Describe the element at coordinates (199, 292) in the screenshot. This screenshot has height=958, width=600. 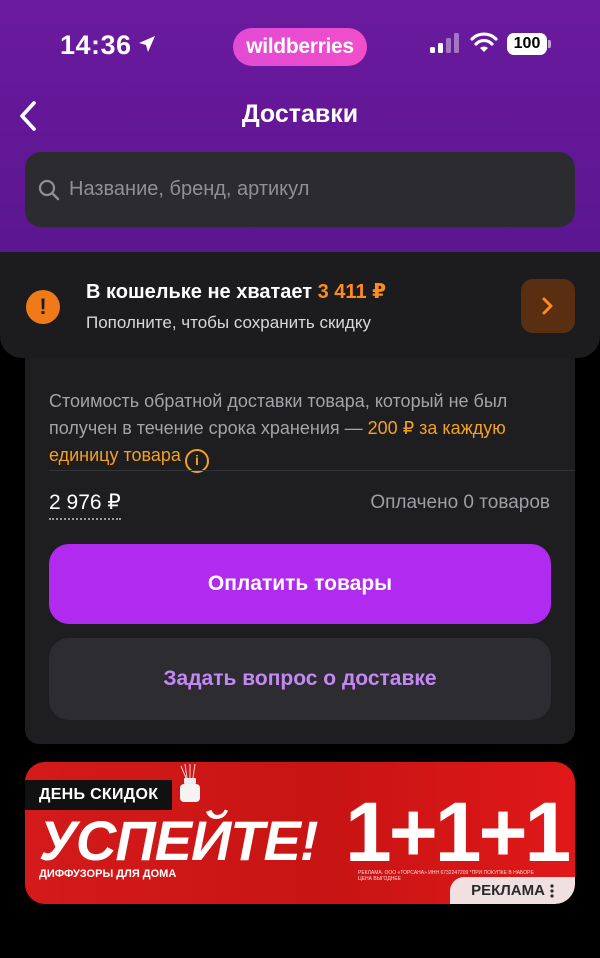
I see `wallet-title-text: В кошельке не хватает` at that location.